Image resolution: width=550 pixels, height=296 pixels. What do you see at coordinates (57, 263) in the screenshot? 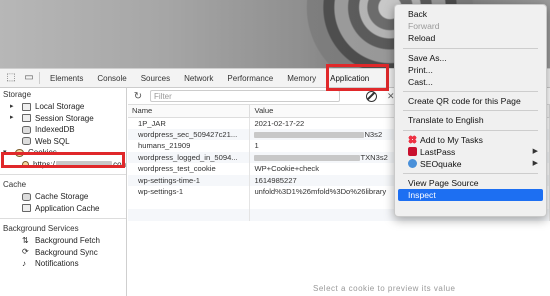
I see `sidebar-item-label: Notifications` at bounding box center [57, 263].